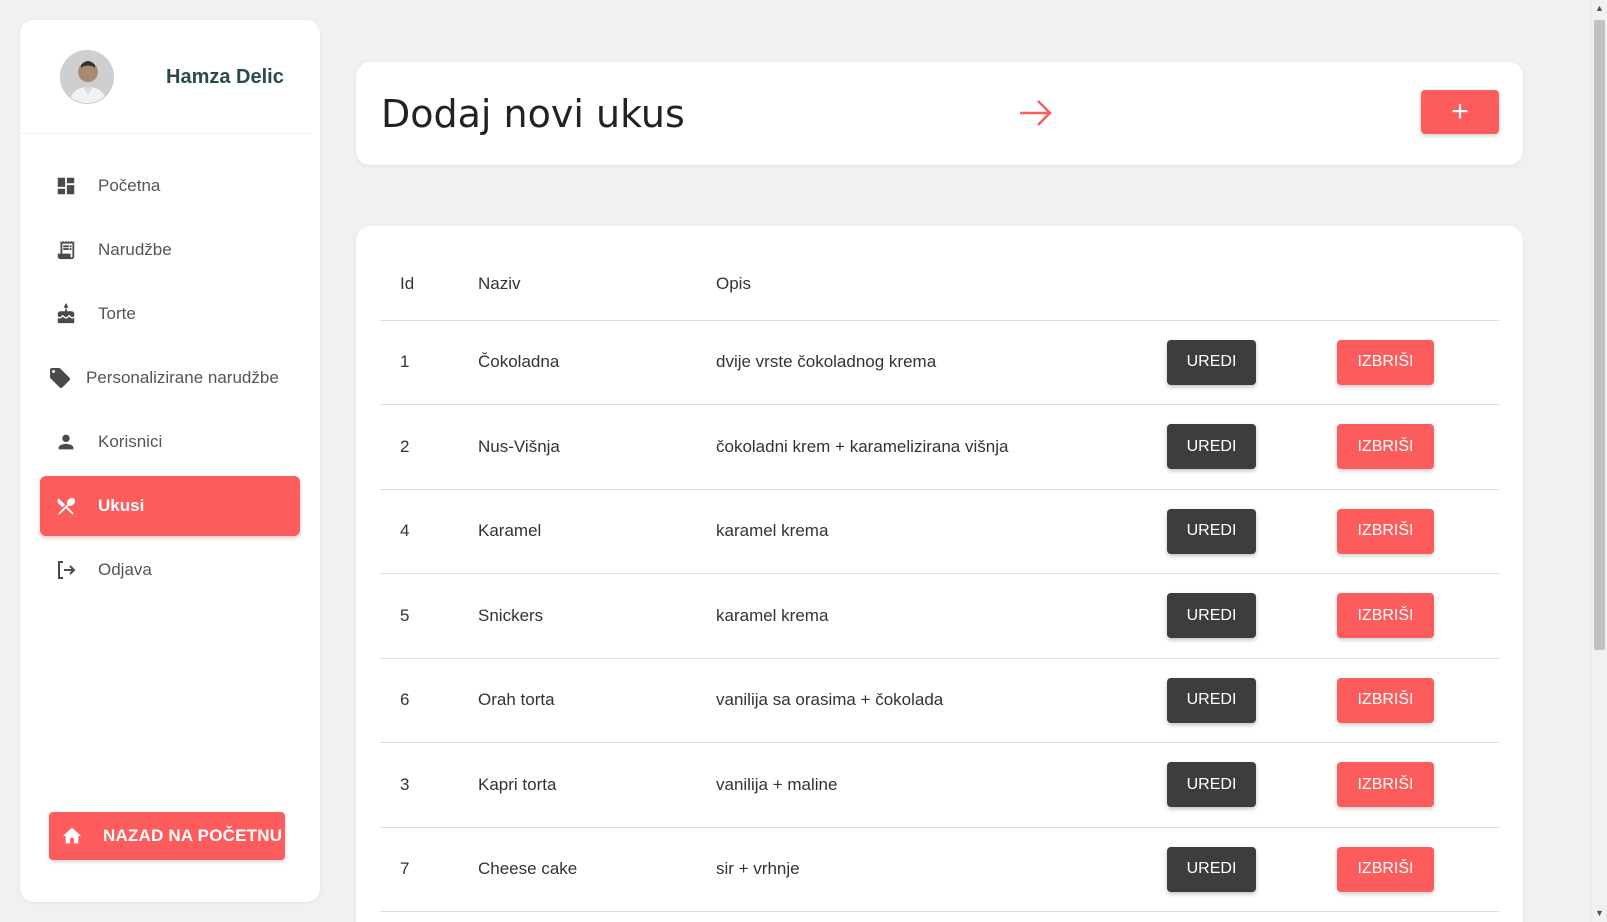 The image size is (1607, 922). I want to click on table-row: 5 Snickers karamel krema UREDI IZBRIŠI, so click(939, 616).